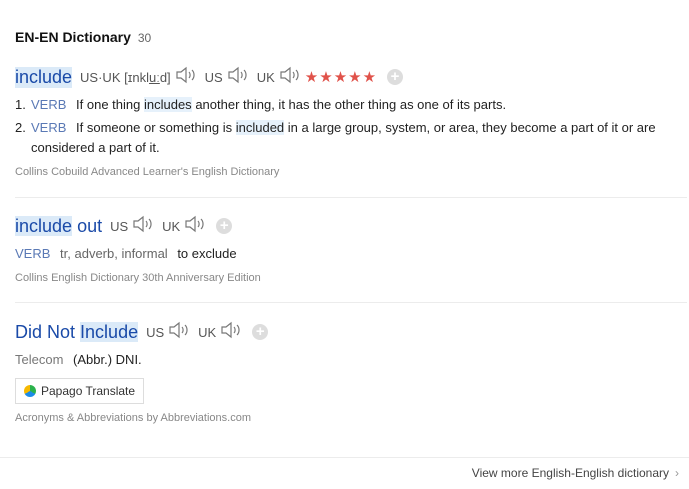 The width and height of the screenshot is (689, 489). I want to click on papago-translate-button: Papago Translate, so click(80, 391).